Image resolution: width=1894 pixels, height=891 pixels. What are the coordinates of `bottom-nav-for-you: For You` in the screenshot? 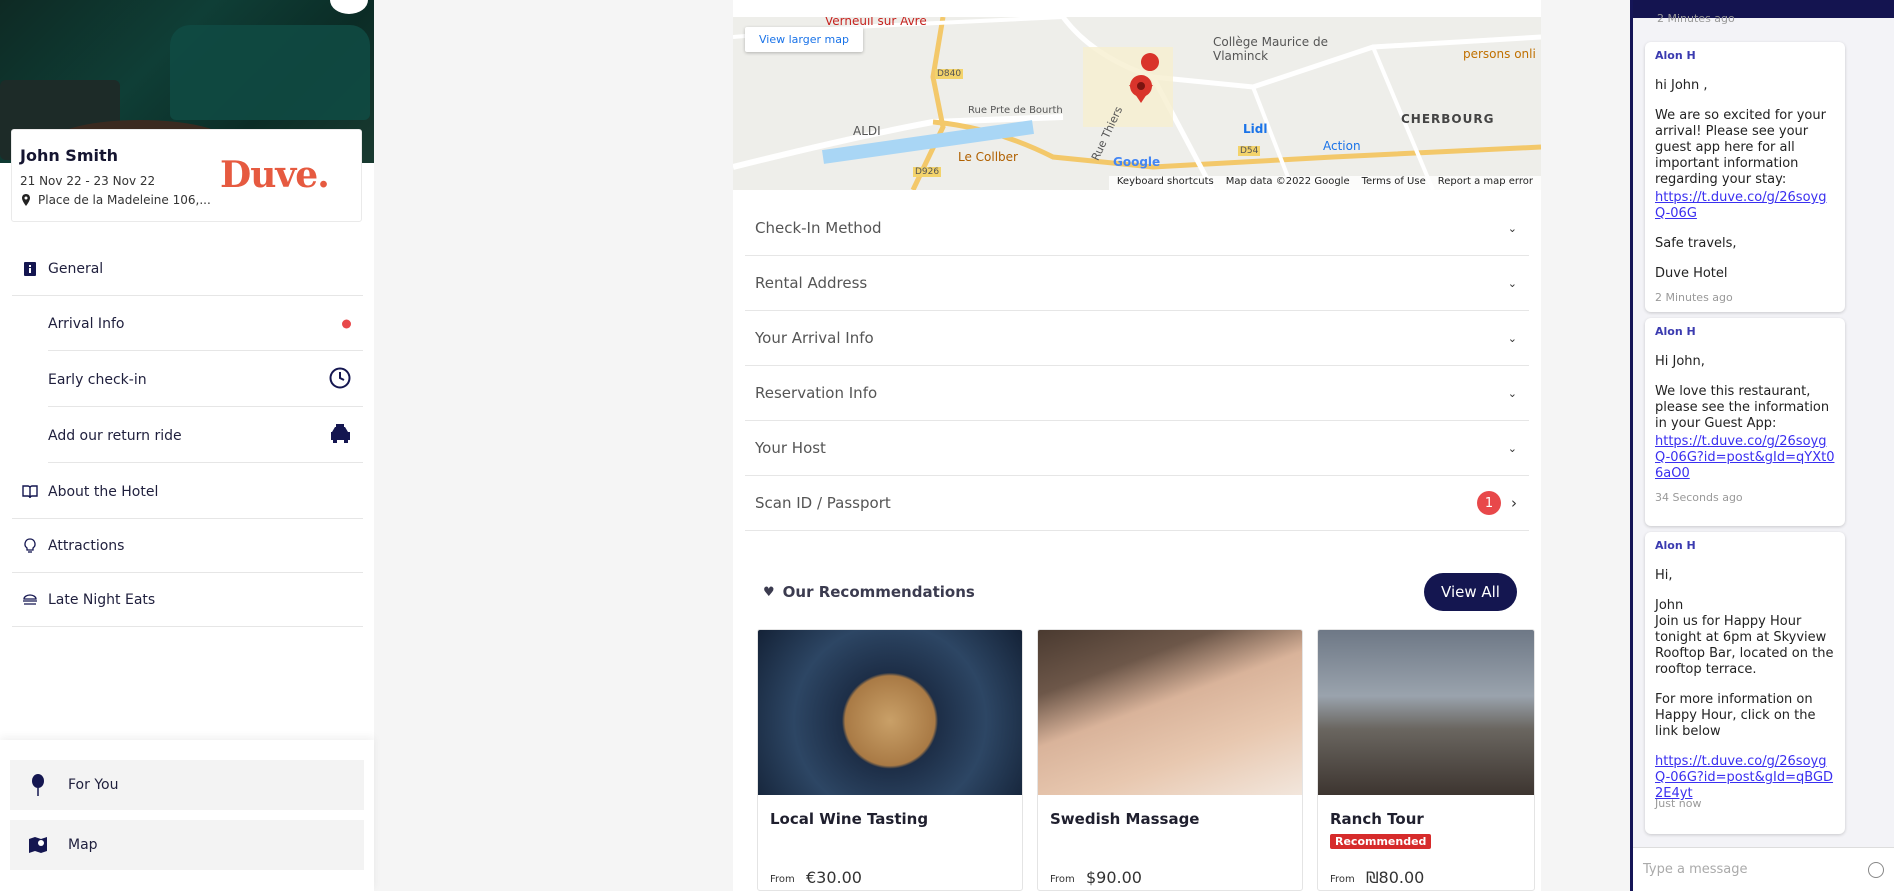 It's located at (187, 785).